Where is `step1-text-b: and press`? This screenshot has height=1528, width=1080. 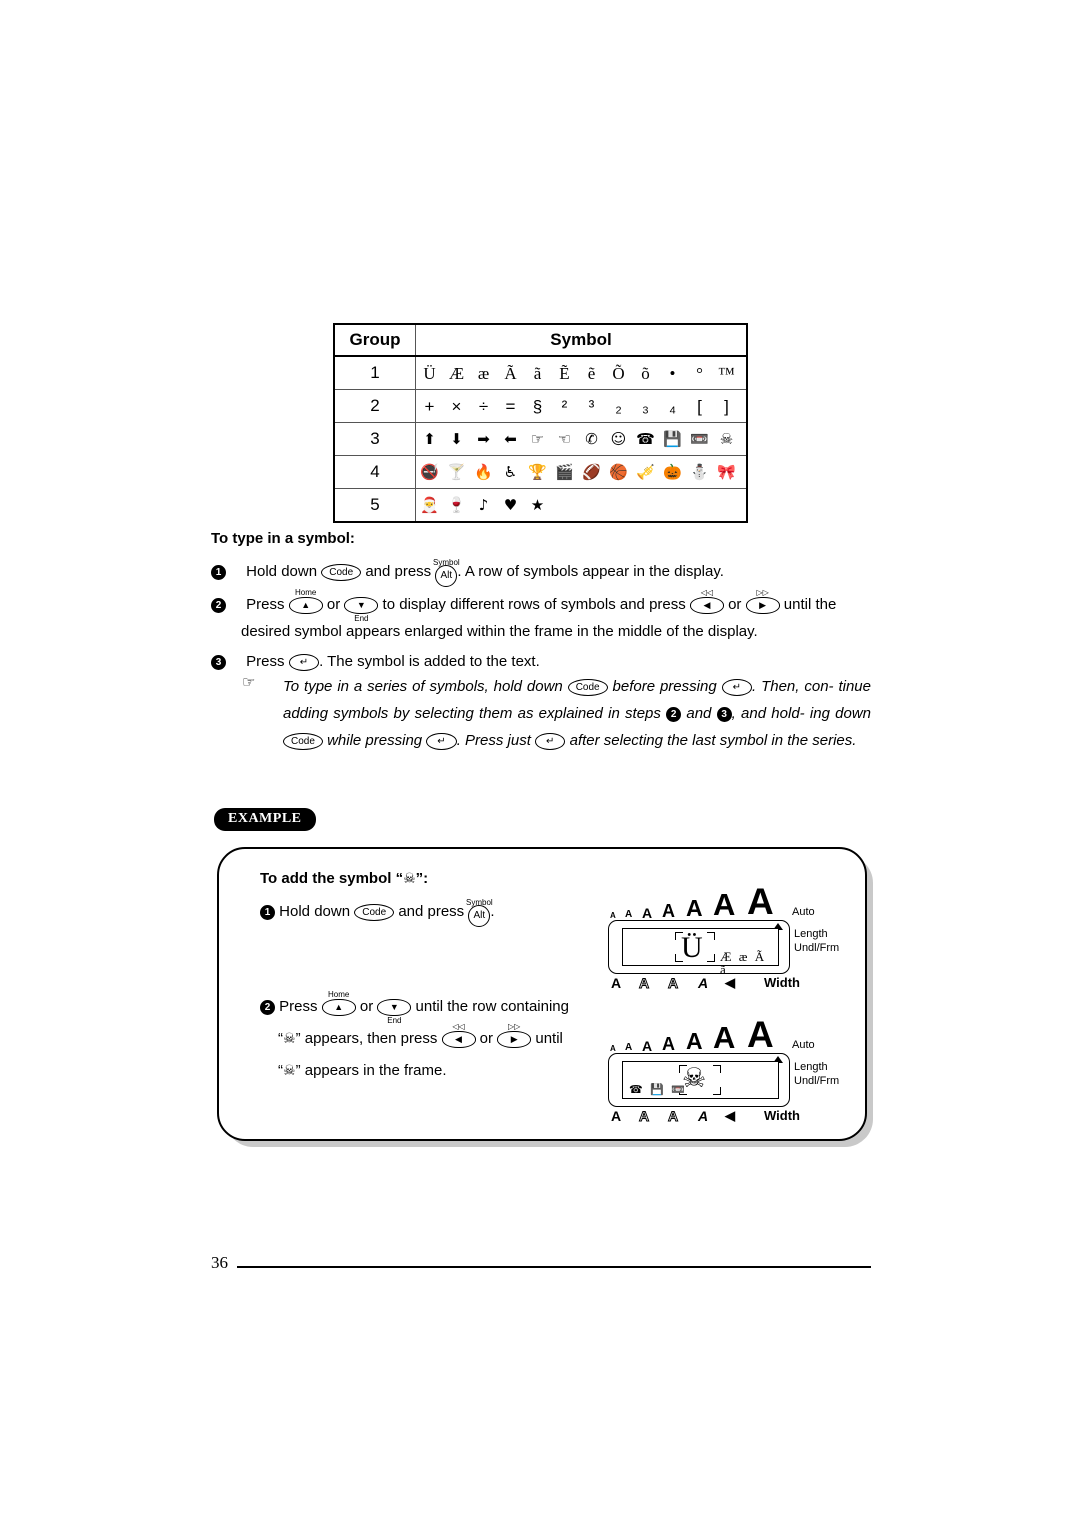
step1-text-b: and press is located at coordinates (398, 571).